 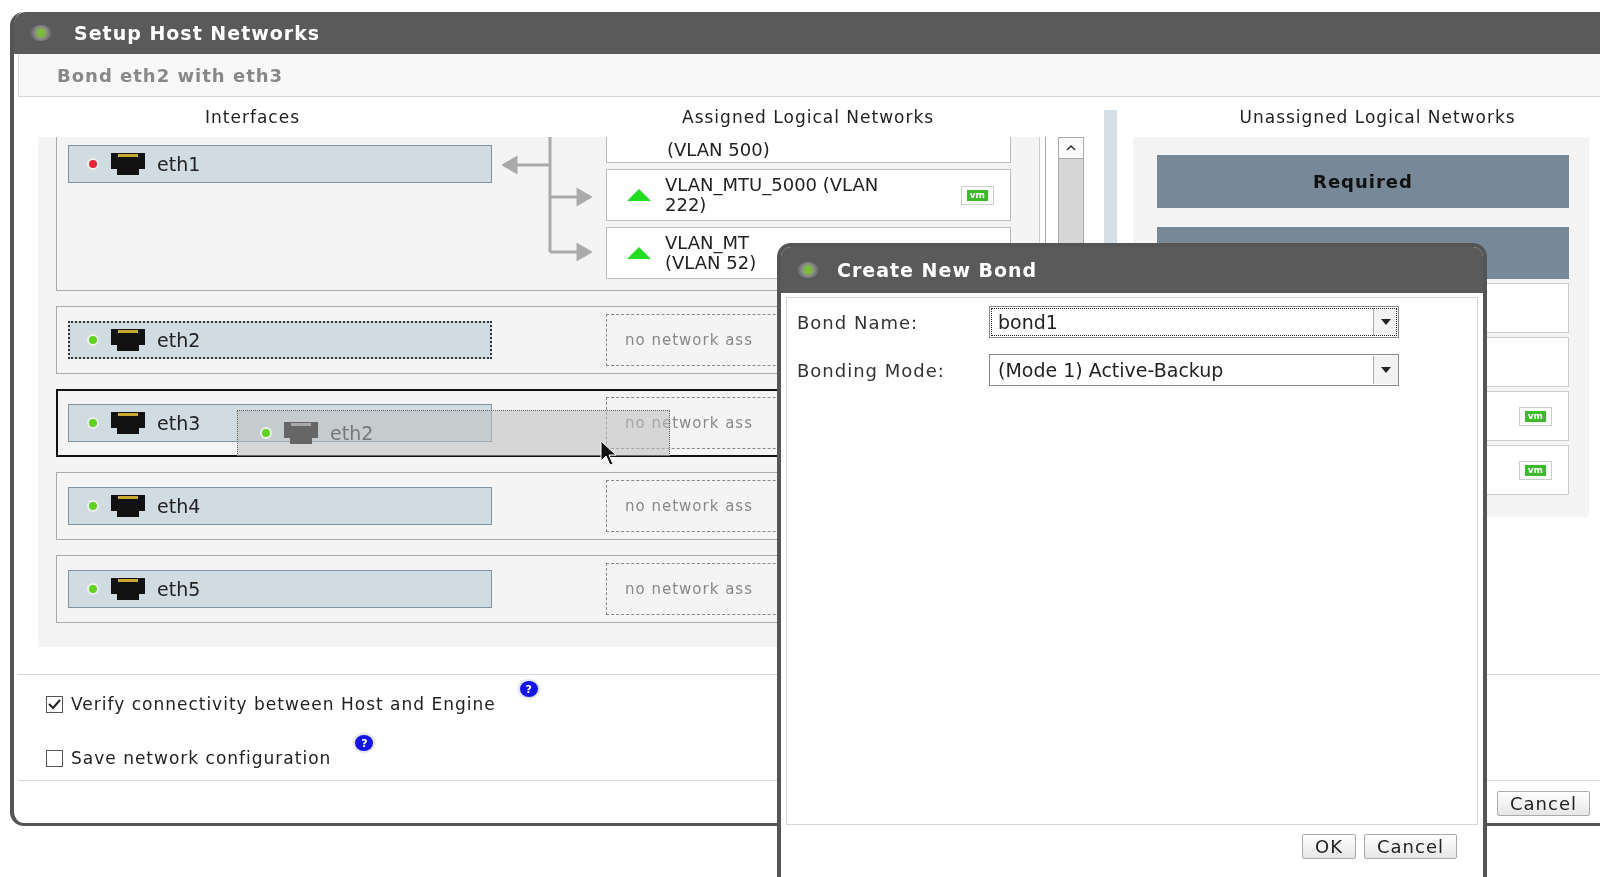 What do you see at coordinates (858, 322) in the screenshot?
I see `field-label: Bond Name:` at bounding box center [858, 322].